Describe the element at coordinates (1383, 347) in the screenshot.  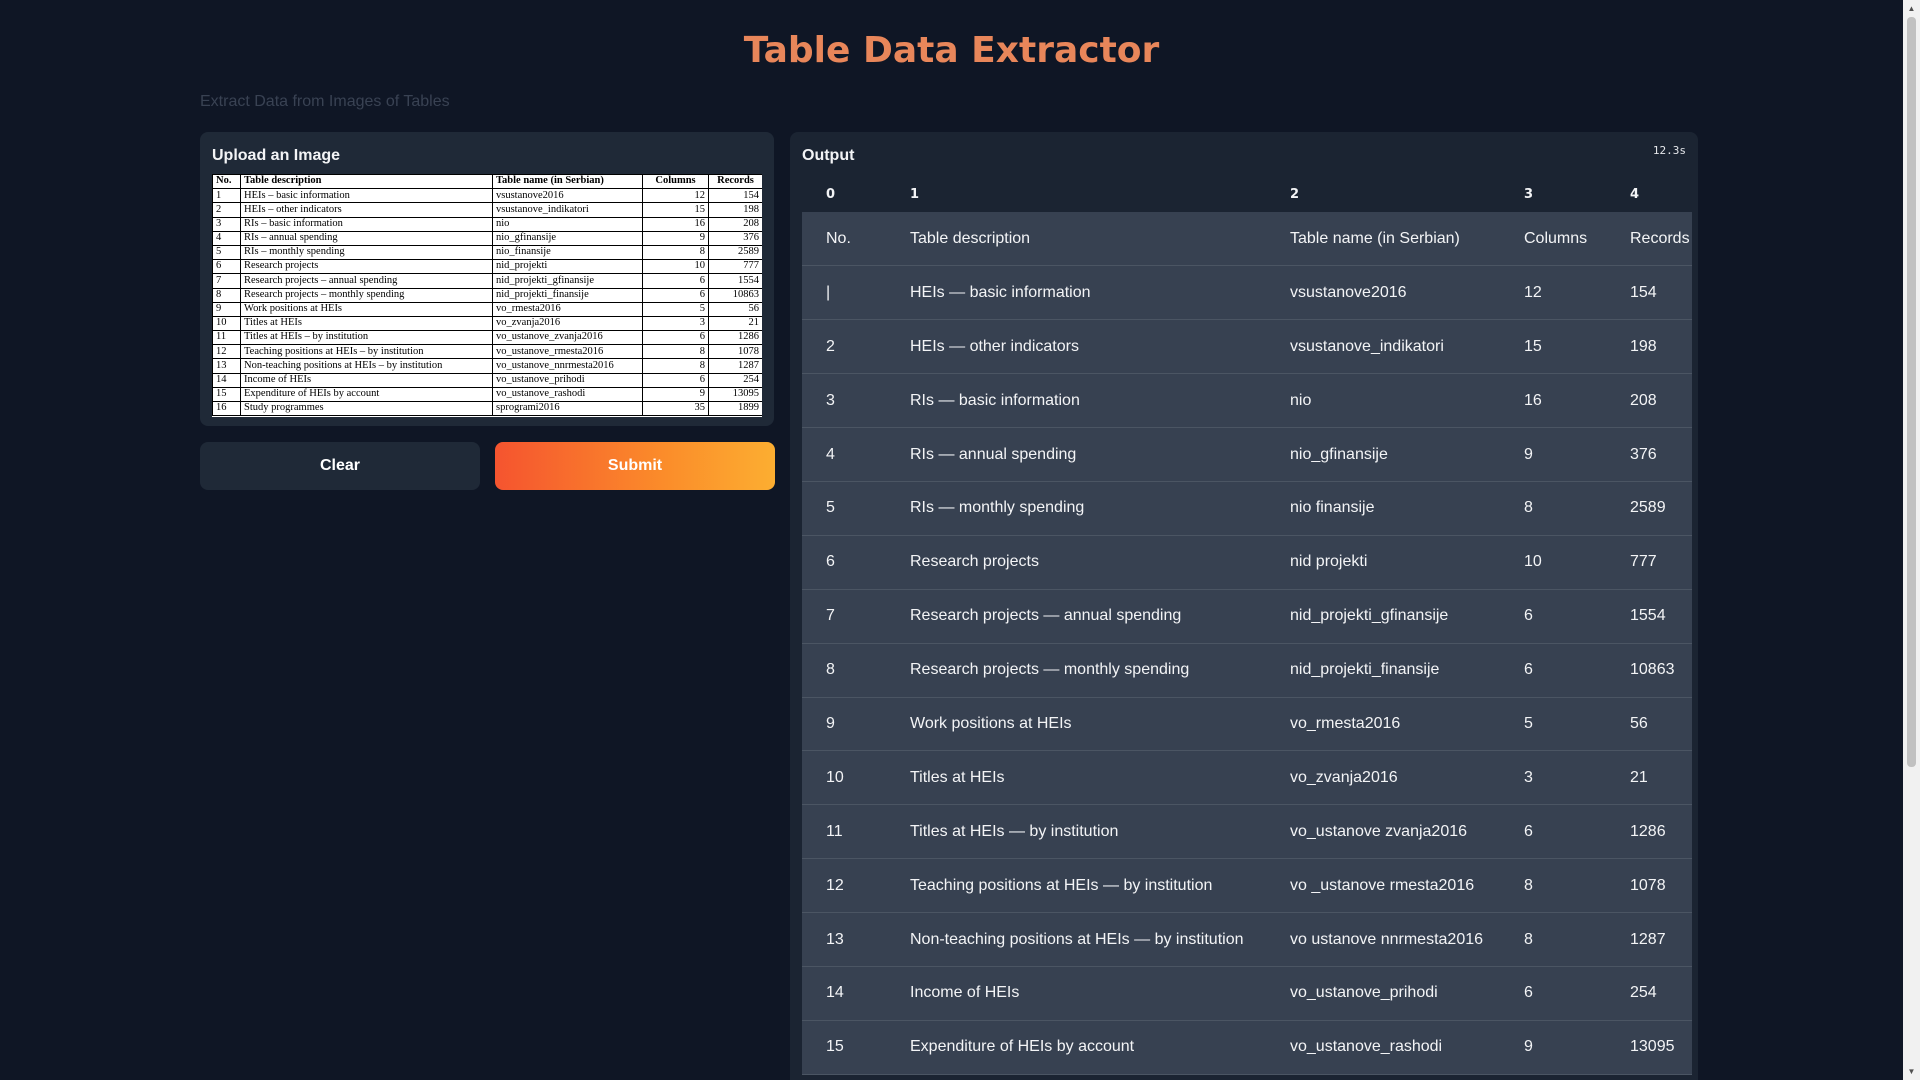
I see `table-cell: vsustanove_indikatori` at that location.